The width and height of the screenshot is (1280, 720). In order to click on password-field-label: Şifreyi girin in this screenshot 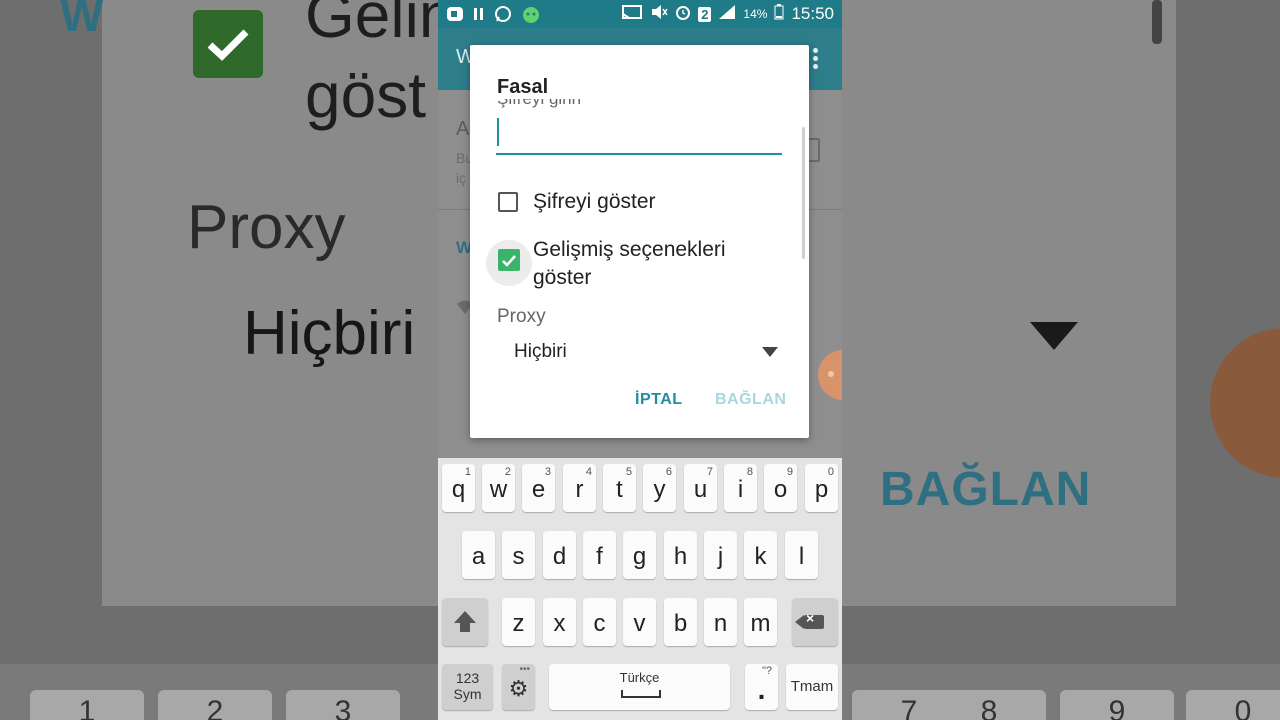, I will do `click(642, 106)`.